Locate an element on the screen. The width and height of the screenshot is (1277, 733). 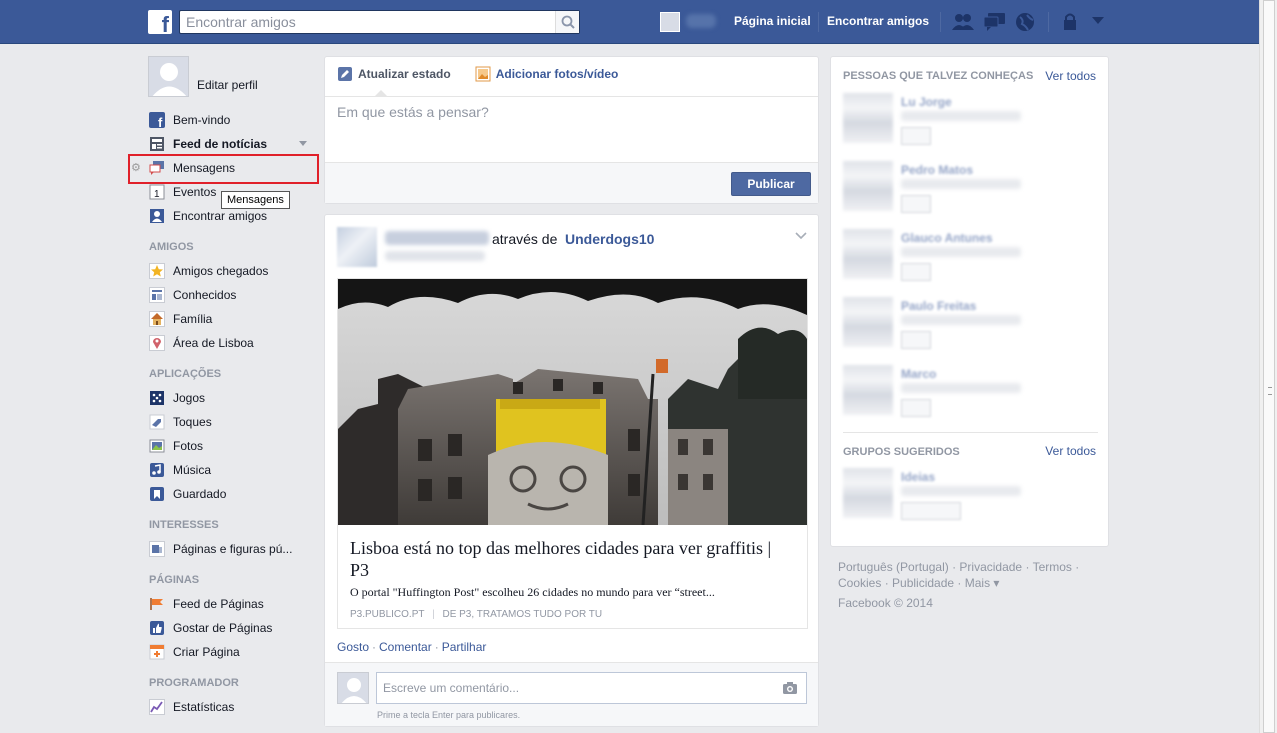
caret-down-icon is located at coordinates (303, 144).